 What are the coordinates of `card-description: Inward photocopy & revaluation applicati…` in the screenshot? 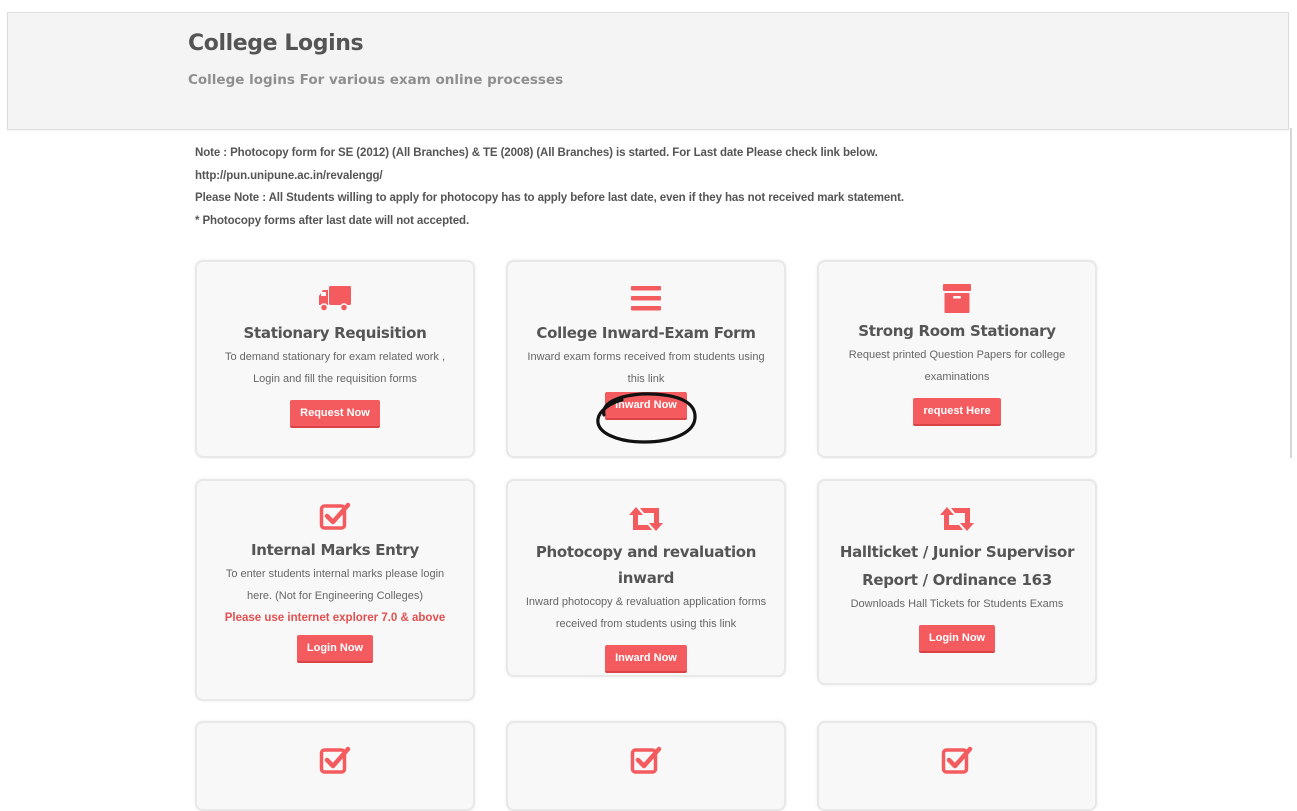 It's located at (646, 613).